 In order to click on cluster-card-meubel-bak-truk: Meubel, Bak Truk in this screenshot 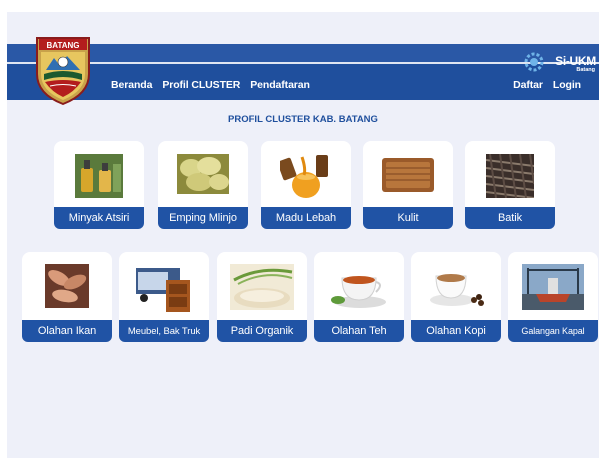, I will do `click(164, 297)`.